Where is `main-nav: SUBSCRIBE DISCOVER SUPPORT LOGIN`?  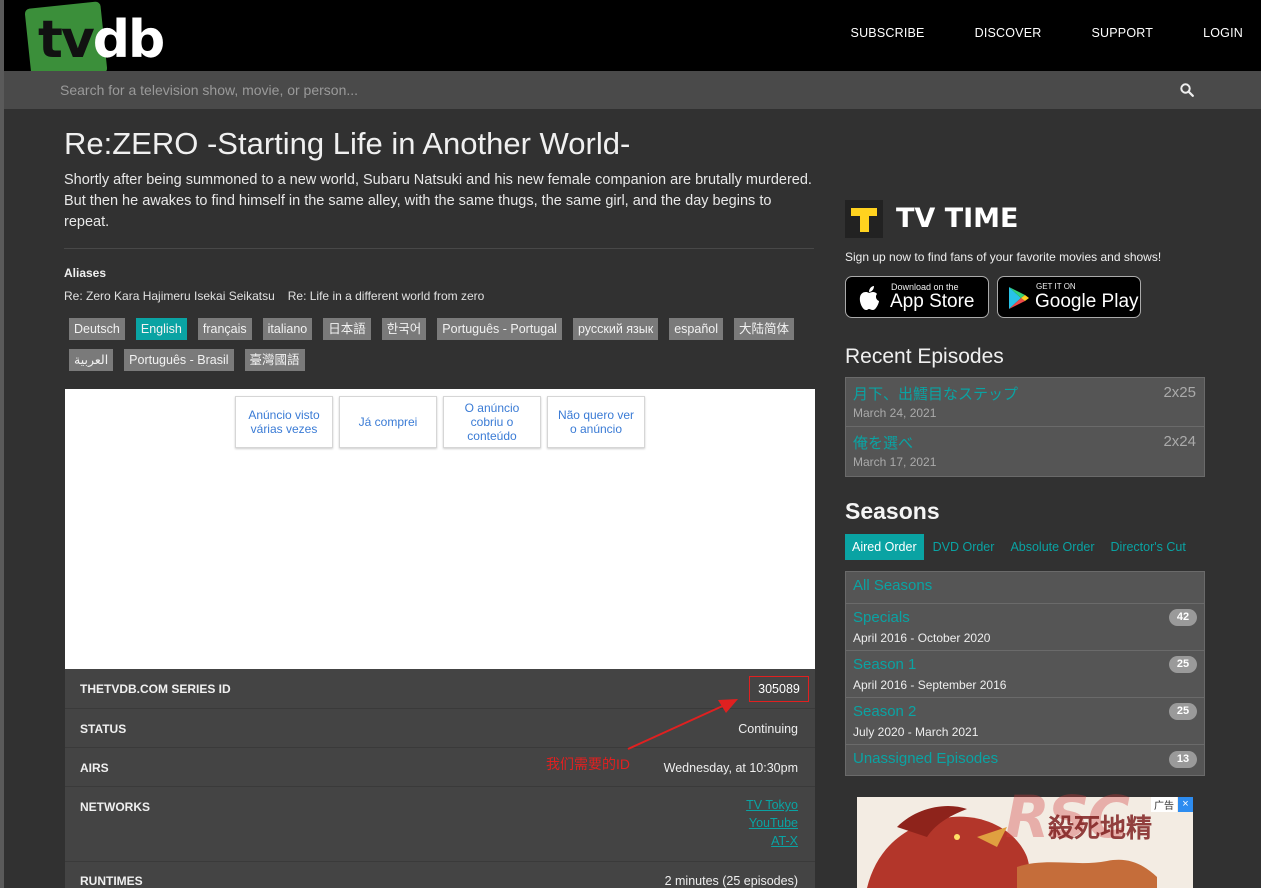
main-nav: SUBSCRIBE DISCOVER SUPPORT LOGIN is located at coordinates (1022, 33).